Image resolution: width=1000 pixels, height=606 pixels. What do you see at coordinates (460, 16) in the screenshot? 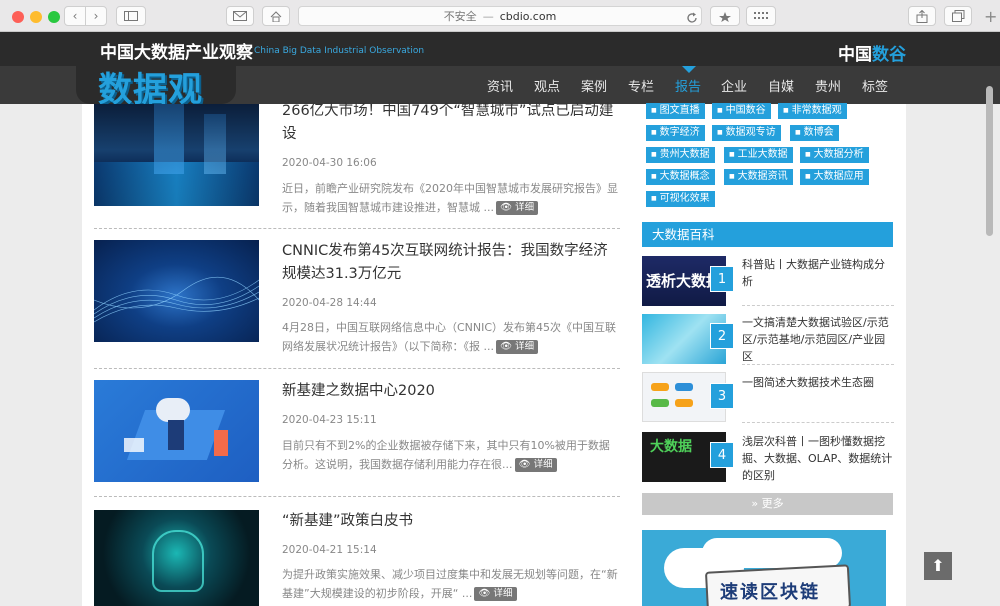
I see `security-label: 不安全` at bounding box center [460, 16].